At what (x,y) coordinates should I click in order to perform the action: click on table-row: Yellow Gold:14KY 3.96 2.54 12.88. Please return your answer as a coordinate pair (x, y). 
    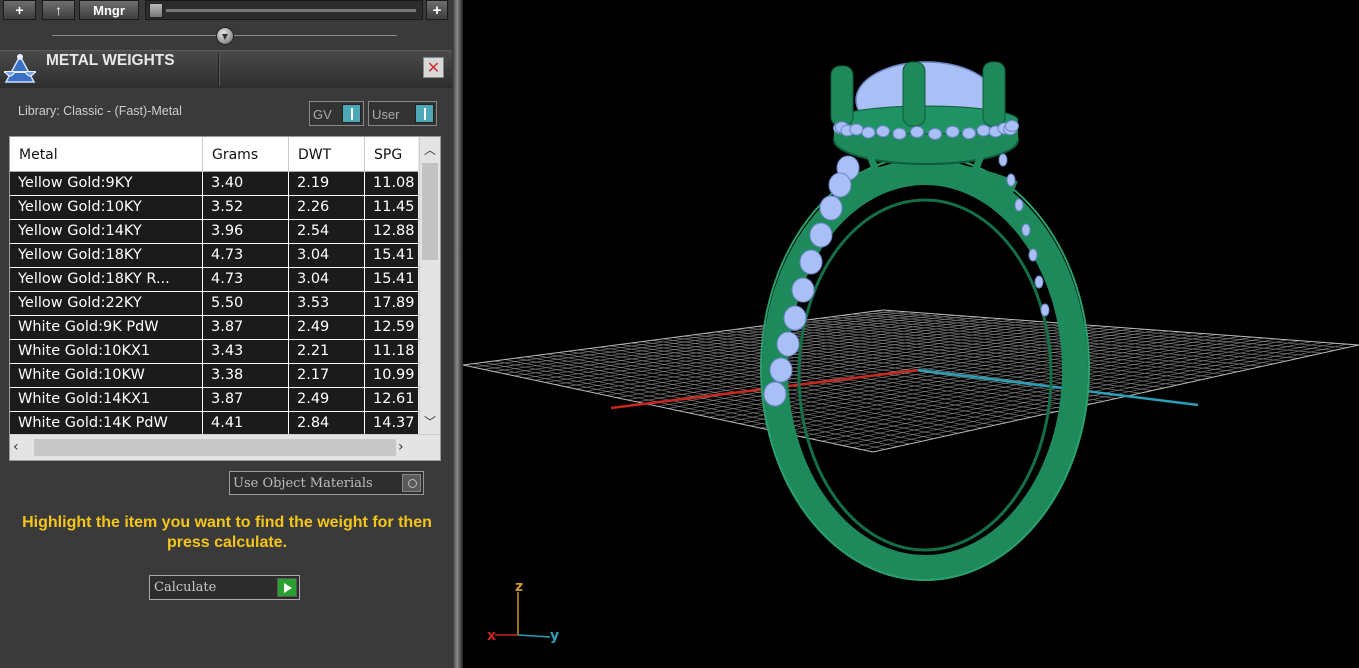
    Looking at the image, I should click on (214, 232).